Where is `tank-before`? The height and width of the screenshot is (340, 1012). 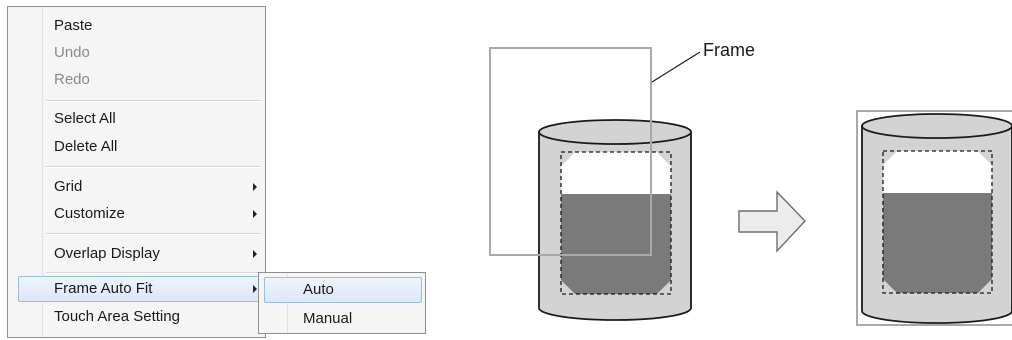
tank-before is located at coordinates (615, 220).